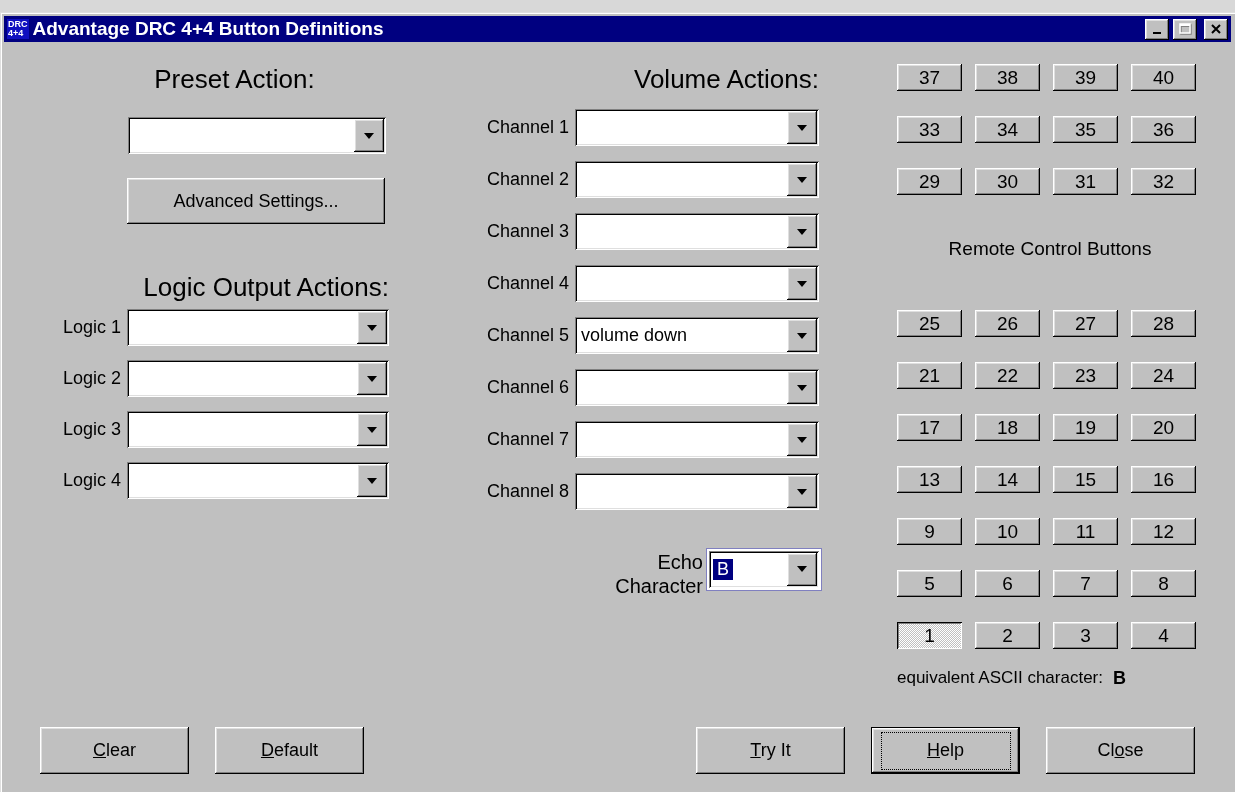  Describe the element at coordinates (1085, 375) in the screenshot. I see `remote-button: 23` at that location.